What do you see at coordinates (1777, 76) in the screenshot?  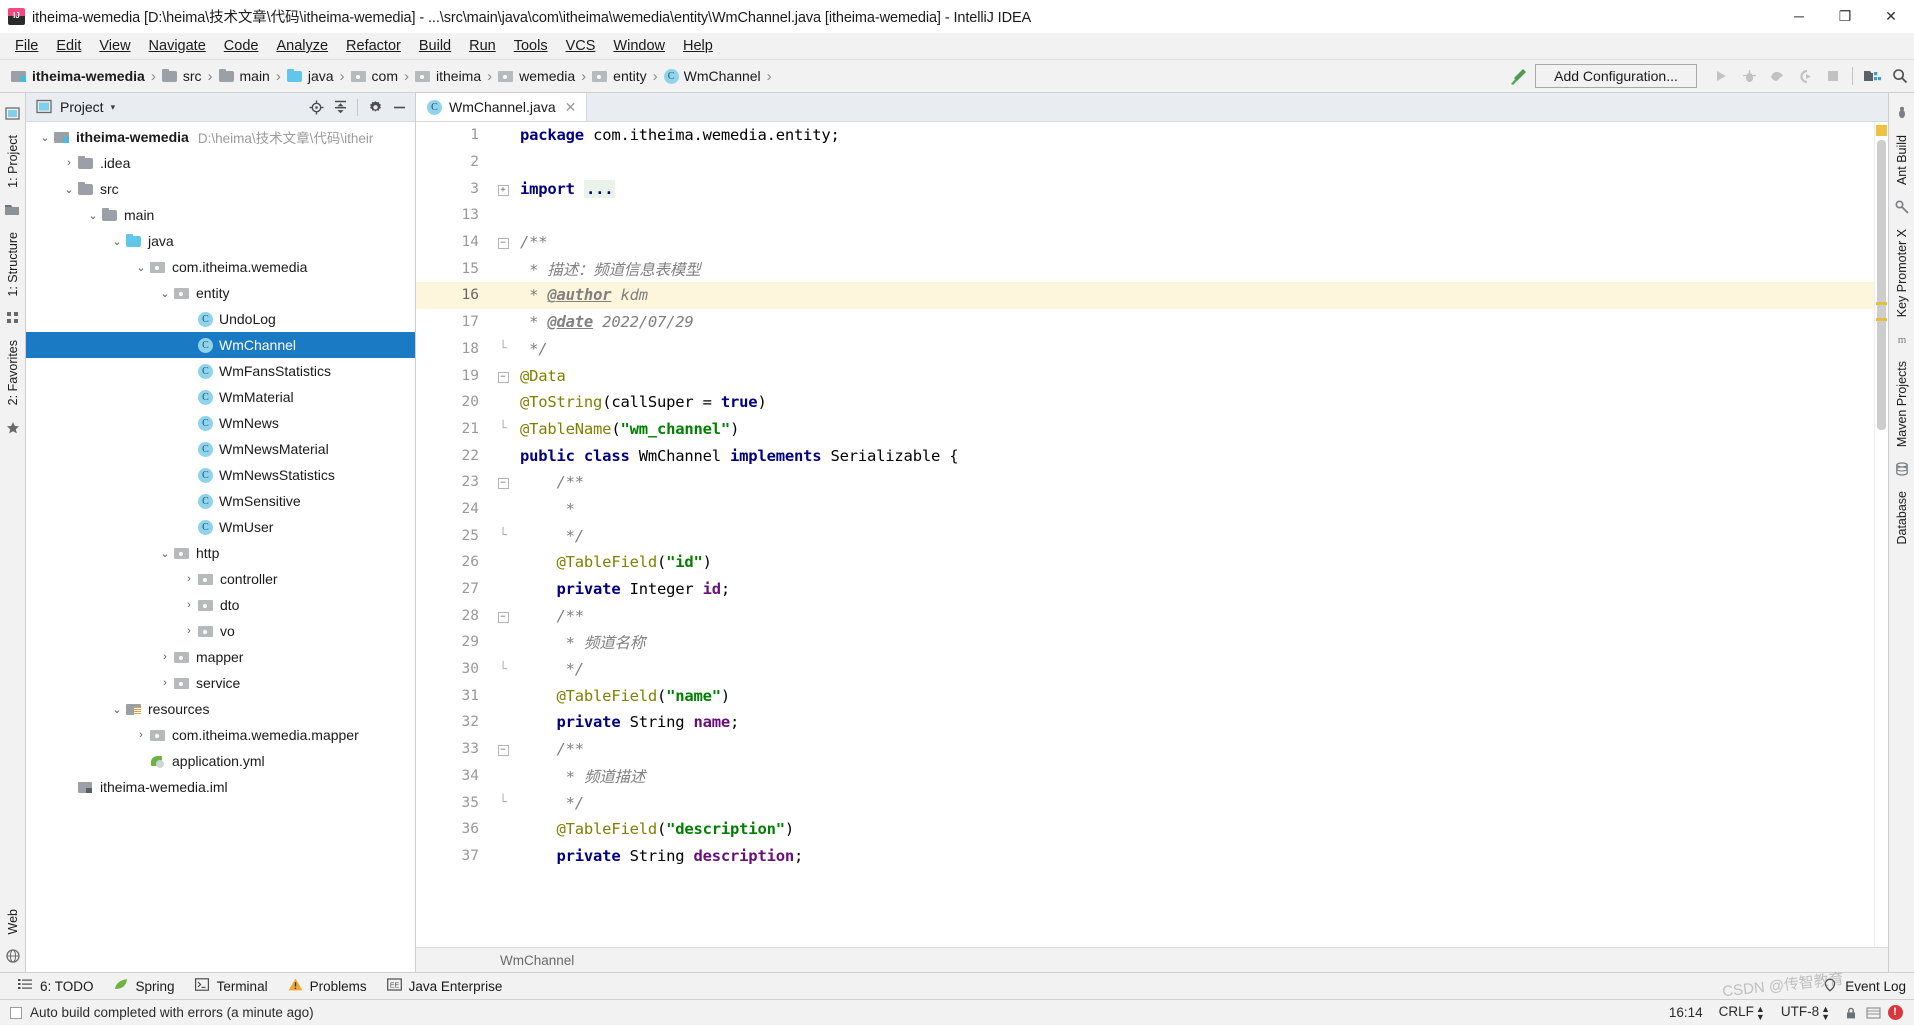 I see `run-coverage-icon` at bounding box center [1777, 76].